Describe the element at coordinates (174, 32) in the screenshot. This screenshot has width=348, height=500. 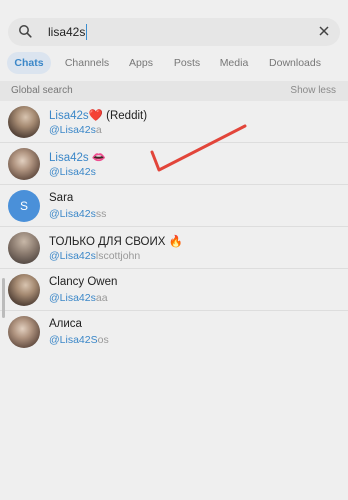
I see `search-bar: lisa42s` at that location.